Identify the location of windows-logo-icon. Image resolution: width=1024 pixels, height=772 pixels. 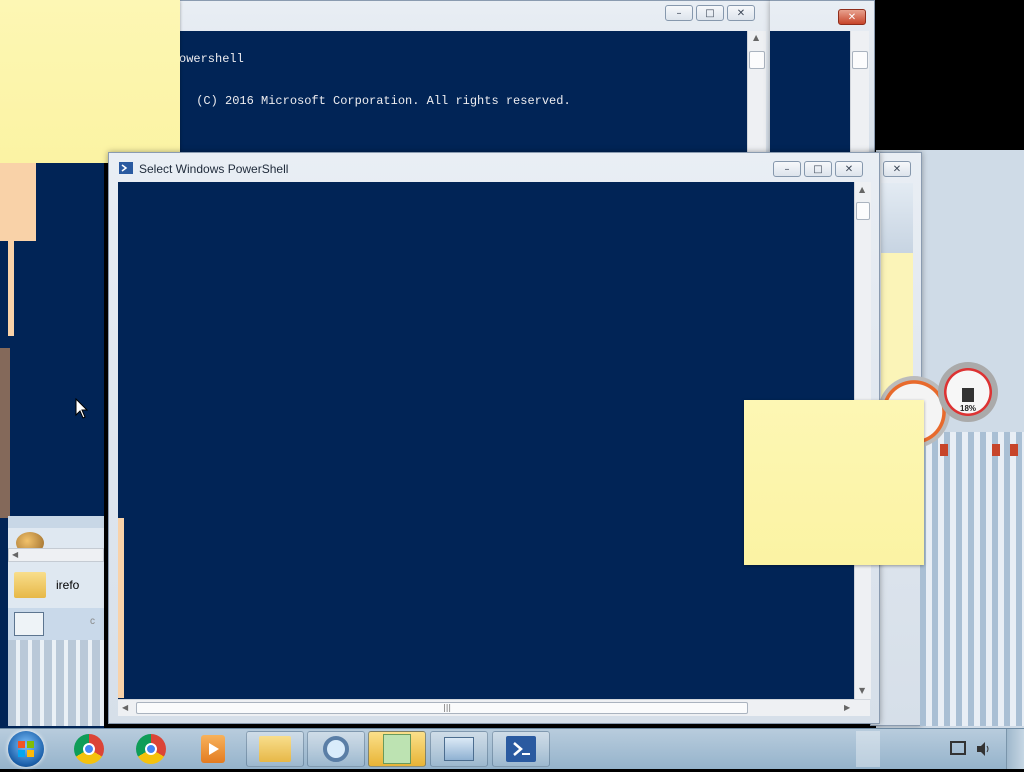
(26, 749).